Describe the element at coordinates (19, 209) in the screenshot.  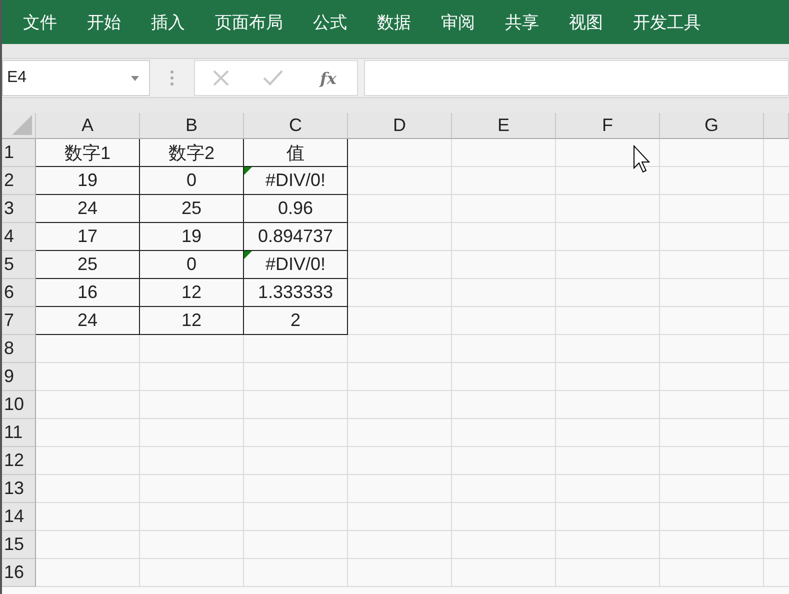
I see `row-header: 3` at that location.